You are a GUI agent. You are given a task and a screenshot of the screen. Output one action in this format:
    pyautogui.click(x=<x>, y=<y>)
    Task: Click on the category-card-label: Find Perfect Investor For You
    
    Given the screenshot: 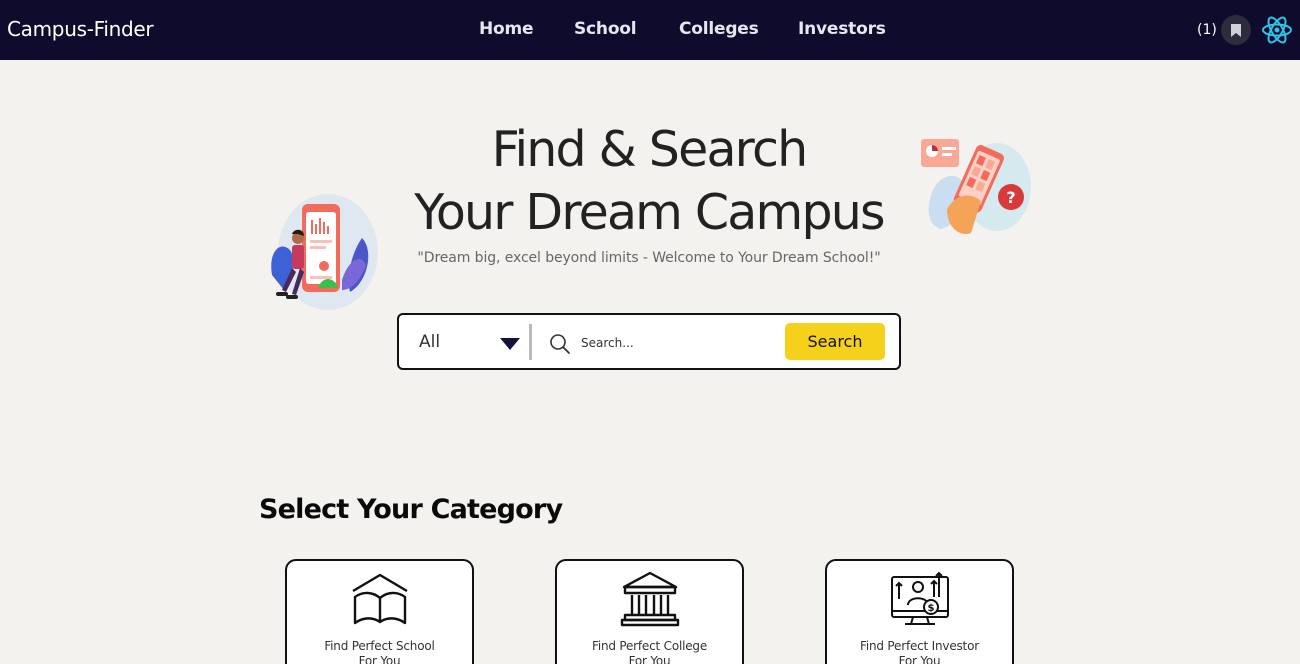 What is the action you would take?
    pyautogui.click(x=919, y=651)
    